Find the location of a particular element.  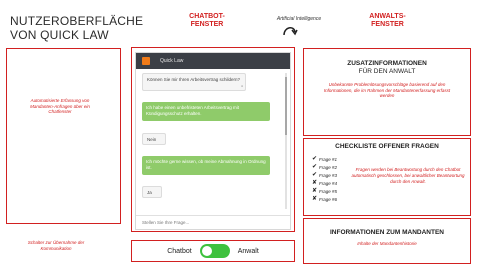

panel-subheading: für den Anwalt is located at coordinates (387, 71).